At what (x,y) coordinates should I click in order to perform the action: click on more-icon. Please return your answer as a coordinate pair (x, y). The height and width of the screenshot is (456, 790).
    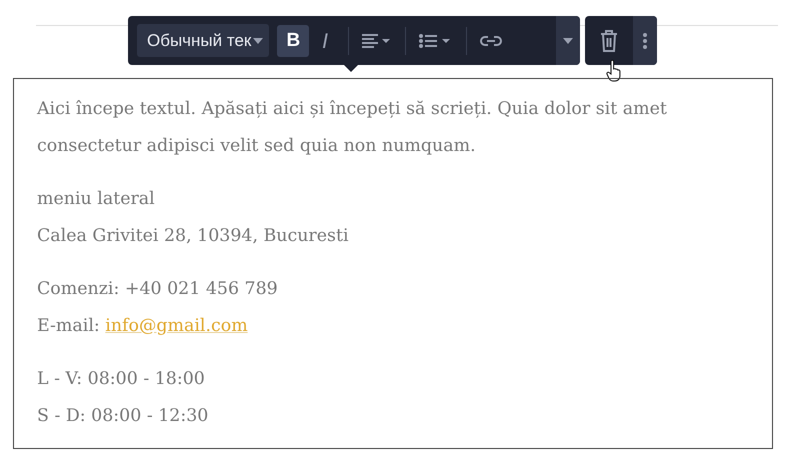
    Looking at the image, I should click on (645, 40).